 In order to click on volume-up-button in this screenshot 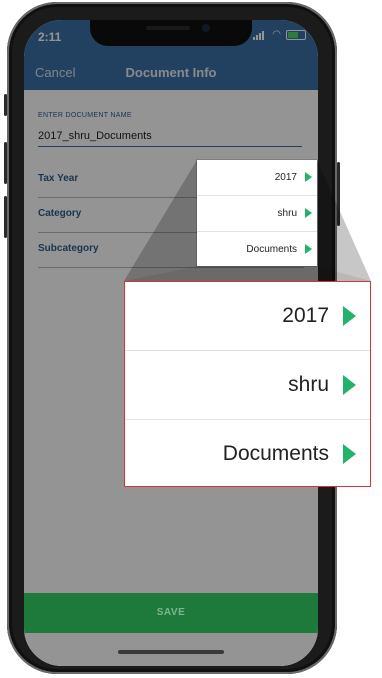, I will do `click(5, 163)`.